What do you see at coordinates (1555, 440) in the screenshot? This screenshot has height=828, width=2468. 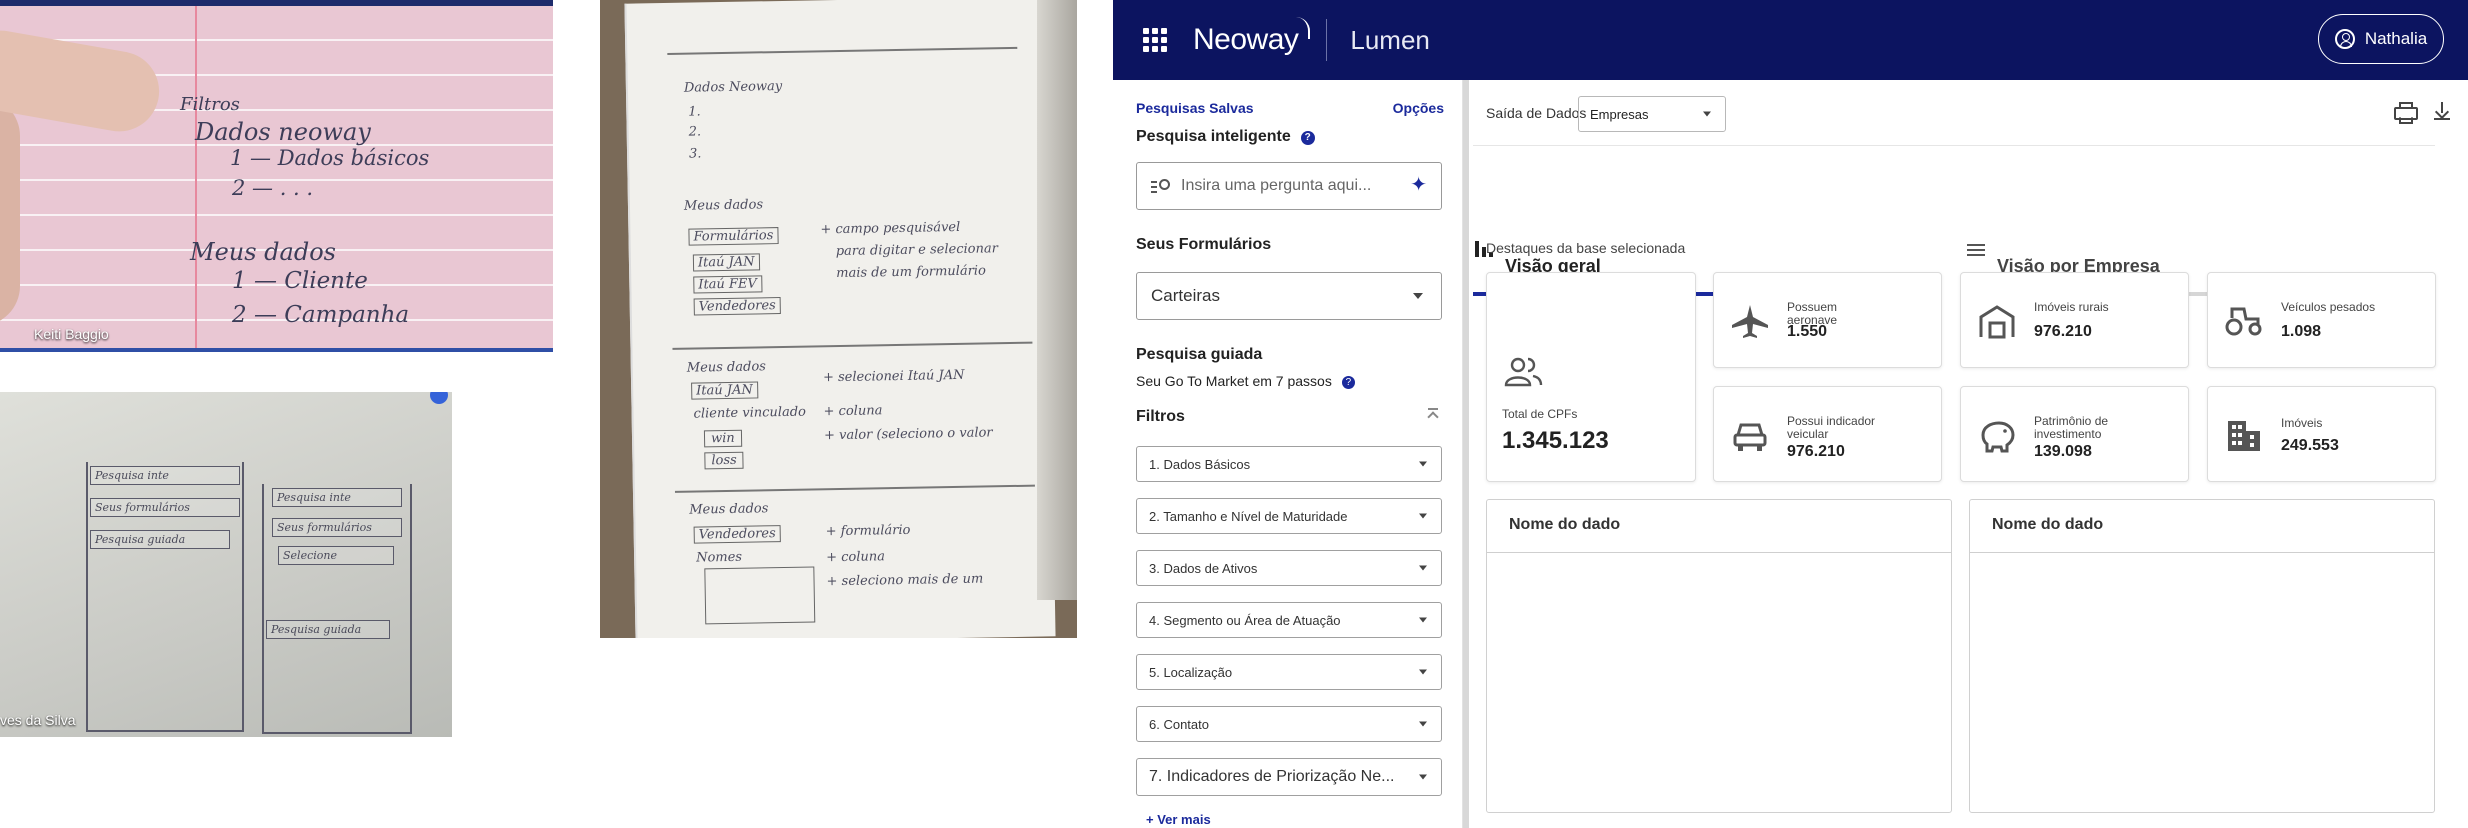 I see `total-value: 1.345.123` at bounding box center [1555, 440].